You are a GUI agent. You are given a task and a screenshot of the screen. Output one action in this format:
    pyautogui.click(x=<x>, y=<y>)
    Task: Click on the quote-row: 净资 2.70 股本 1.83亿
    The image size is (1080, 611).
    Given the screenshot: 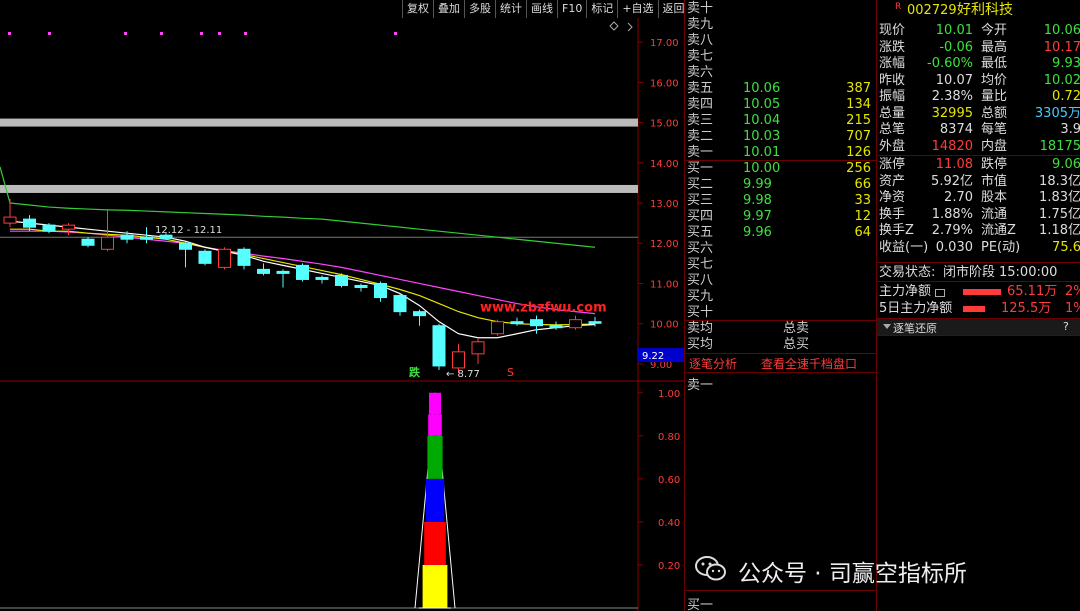 What is the action you would take?
    pyautogui.click(x=978, y=197)
    